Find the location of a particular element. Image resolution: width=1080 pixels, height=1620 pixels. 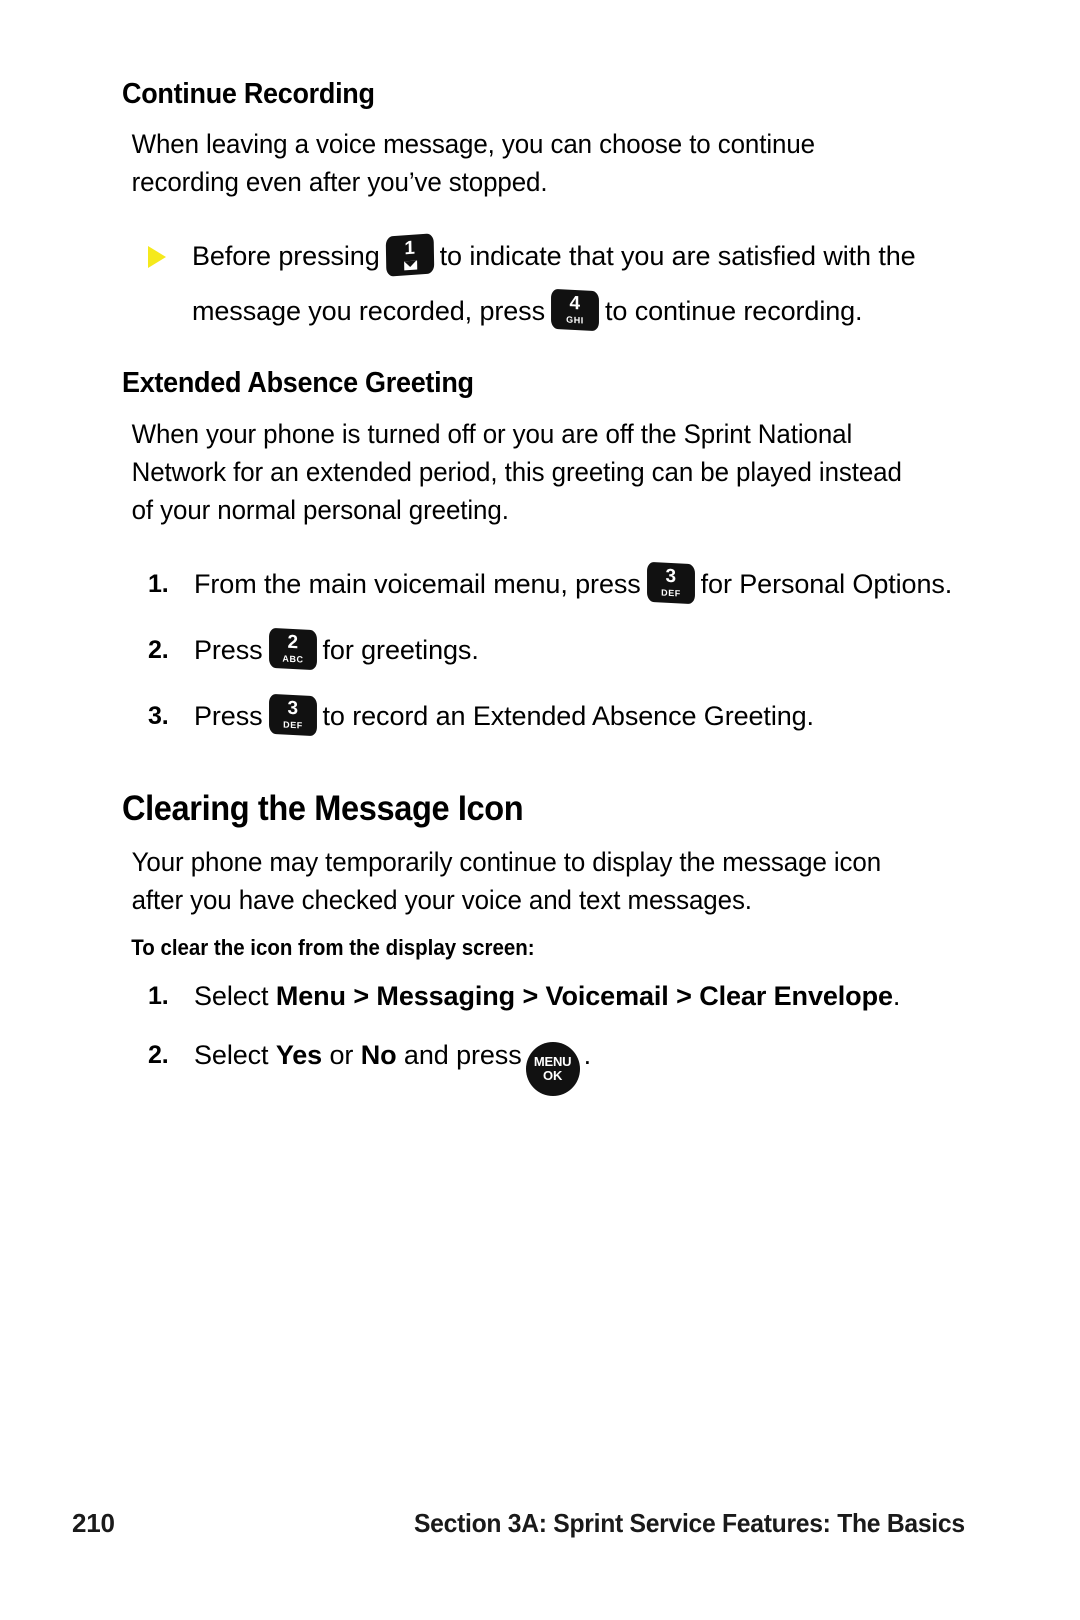

bullet-text-part3: to continue recording. is located at coordinates (733, 311).